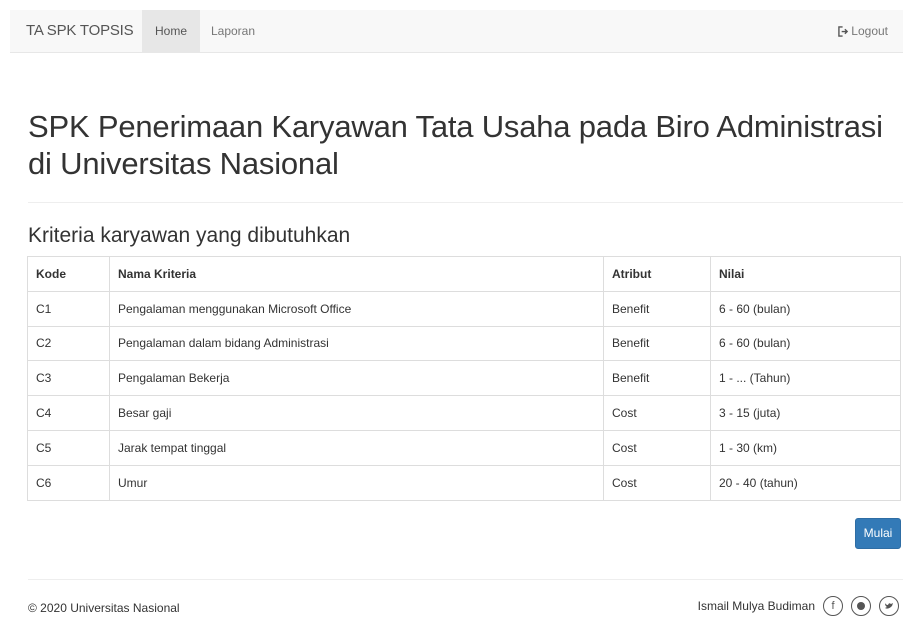  Describe the element at coordinates (805, 274) in the screenshot. I see `header-nilai: Nilai` at that location.